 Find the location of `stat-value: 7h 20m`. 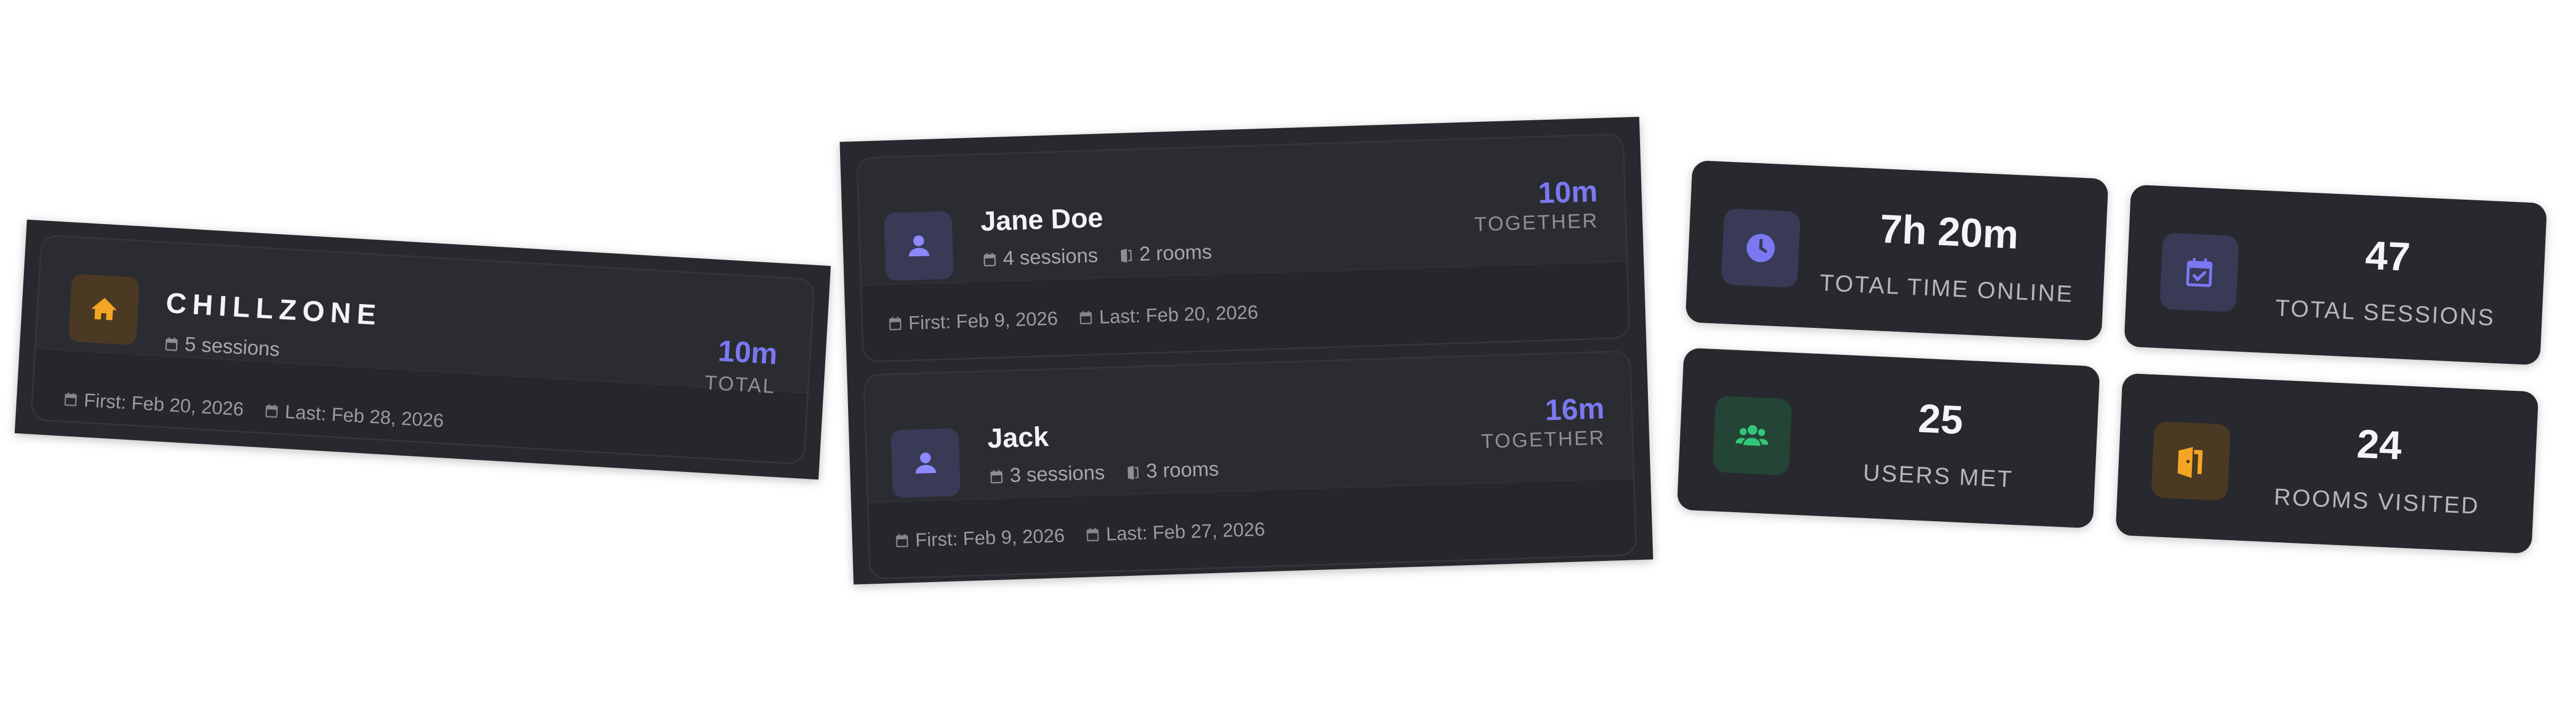

stat-value: 7h 20m is located at coordinates (1949, 232).